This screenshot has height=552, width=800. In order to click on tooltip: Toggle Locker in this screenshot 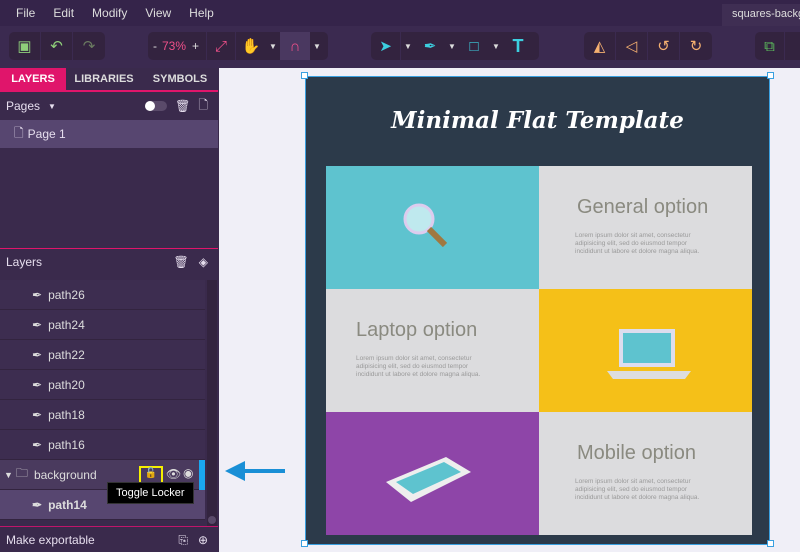, I will do `click(150, 493)`.